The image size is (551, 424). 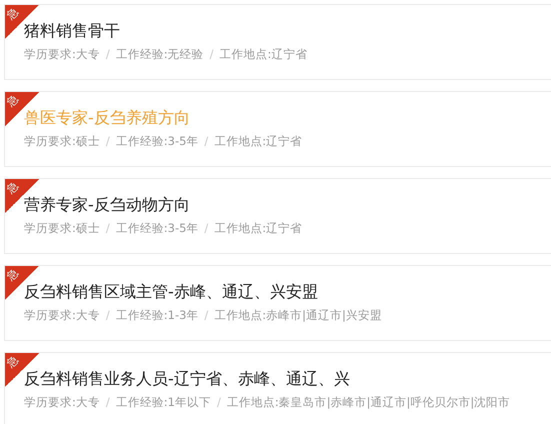 What do you see at coordinates (160, 54) in the screenshot?
I see `job-info: 工作经验:无经验` at bounding box center [160, 54].